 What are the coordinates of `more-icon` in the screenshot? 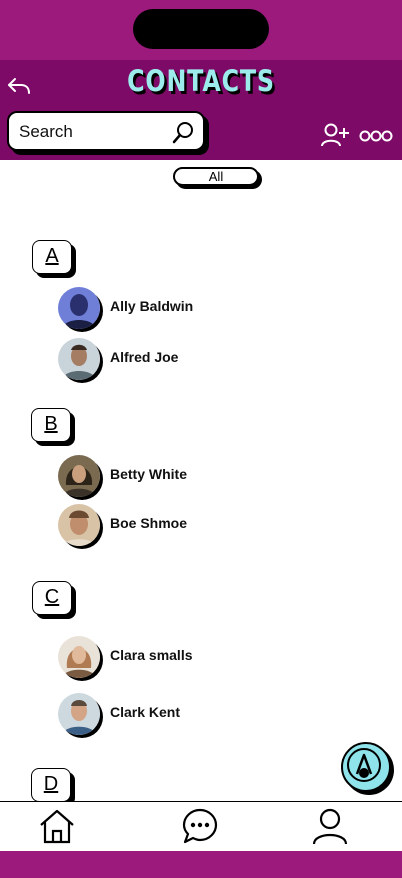 It's located at (376, 136).